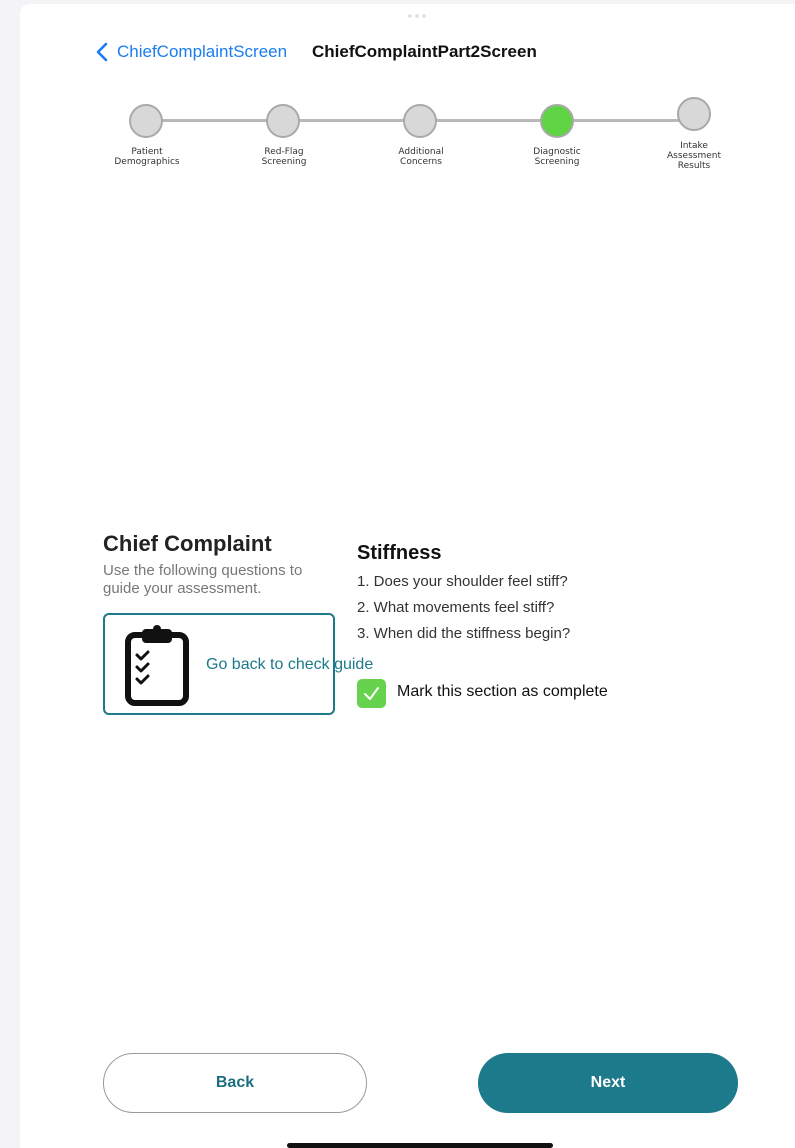  I want to click on back-button: Back, so click(235, 1083).